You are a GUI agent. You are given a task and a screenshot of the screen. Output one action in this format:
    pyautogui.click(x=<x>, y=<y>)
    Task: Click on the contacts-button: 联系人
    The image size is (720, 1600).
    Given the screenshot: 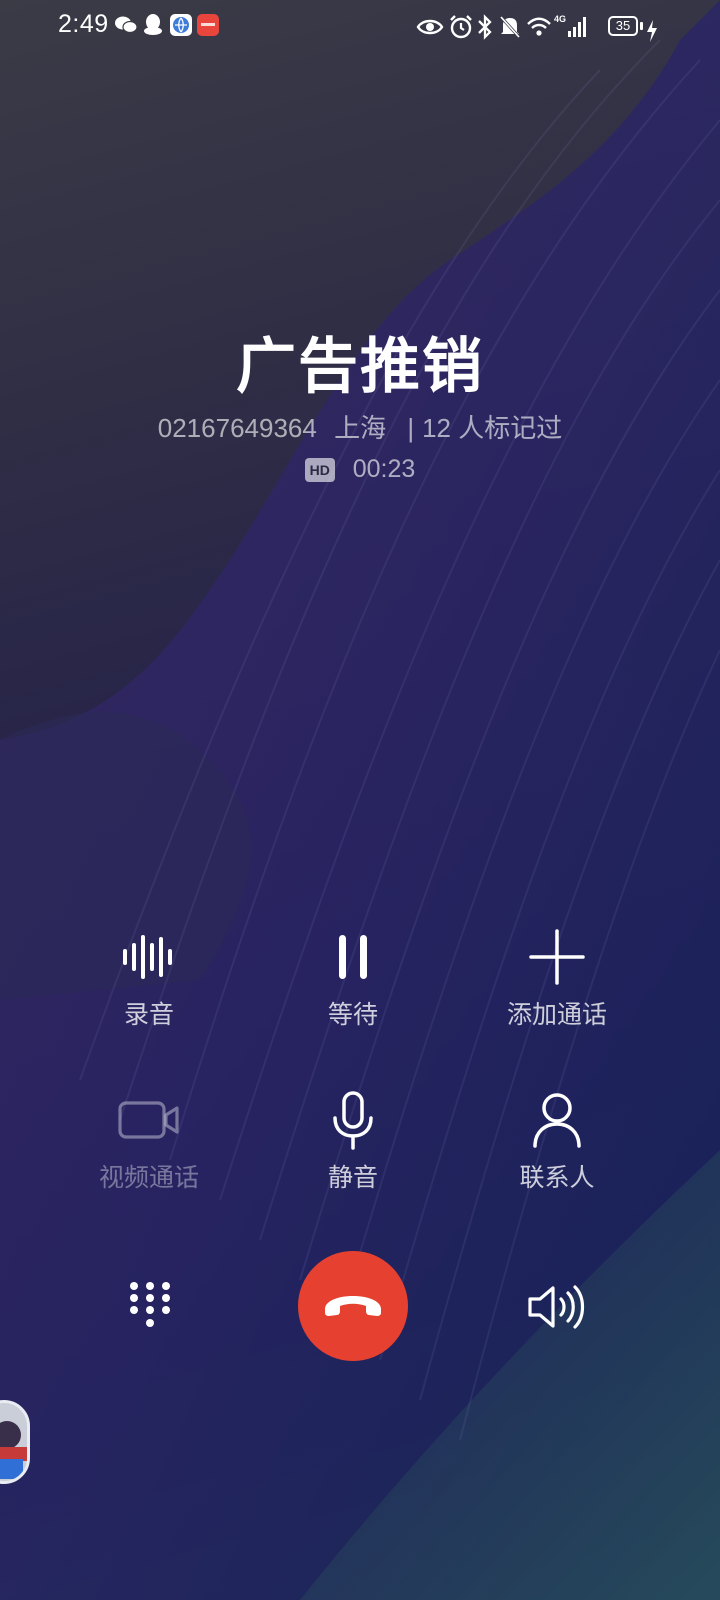 What is the action you would take?
    pyautogui.click(x=557, y=1141)
    